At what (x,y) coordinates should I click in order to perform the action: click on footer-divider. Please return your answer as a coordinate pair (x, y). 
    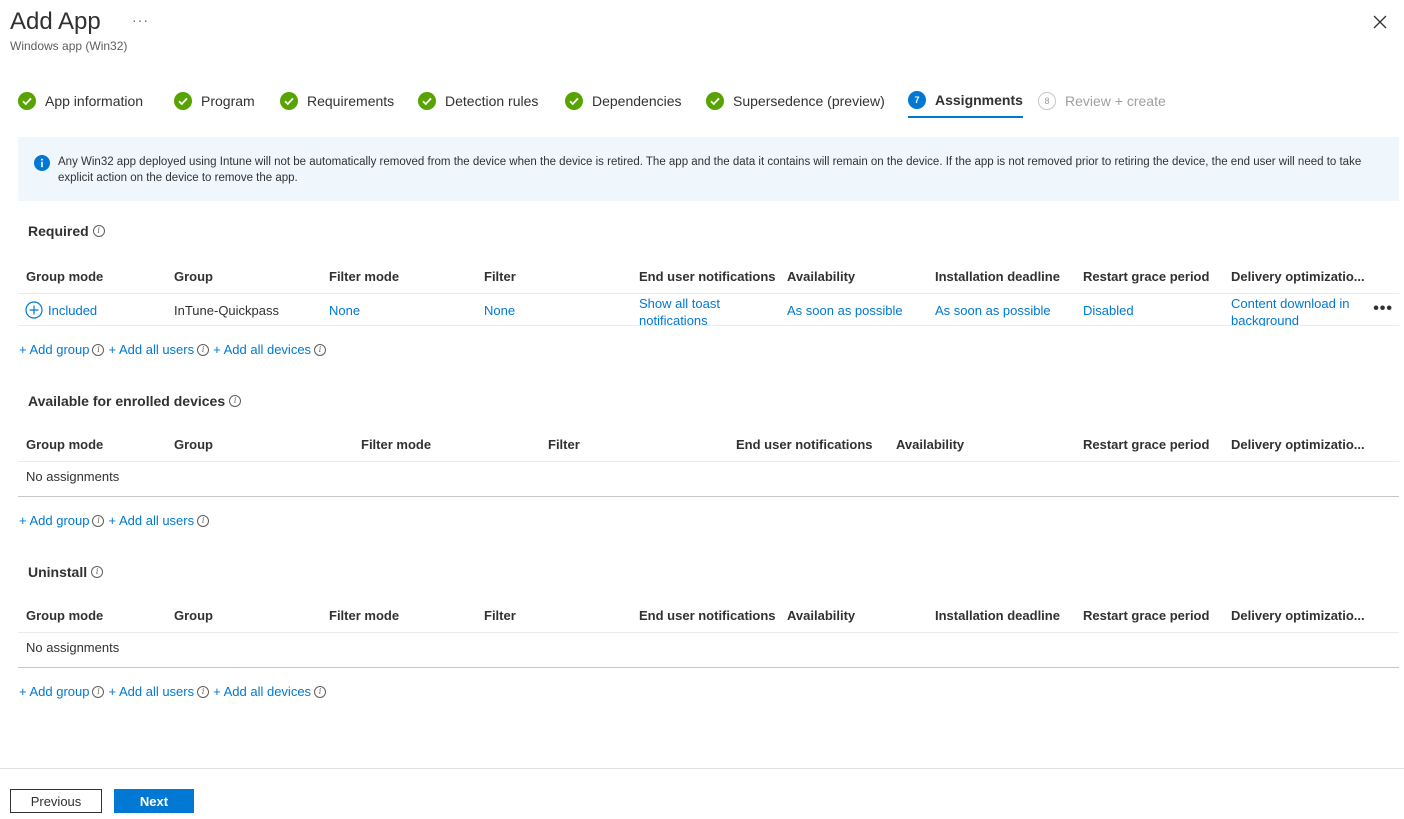
    Looking at the image, I should click on (702, 768).